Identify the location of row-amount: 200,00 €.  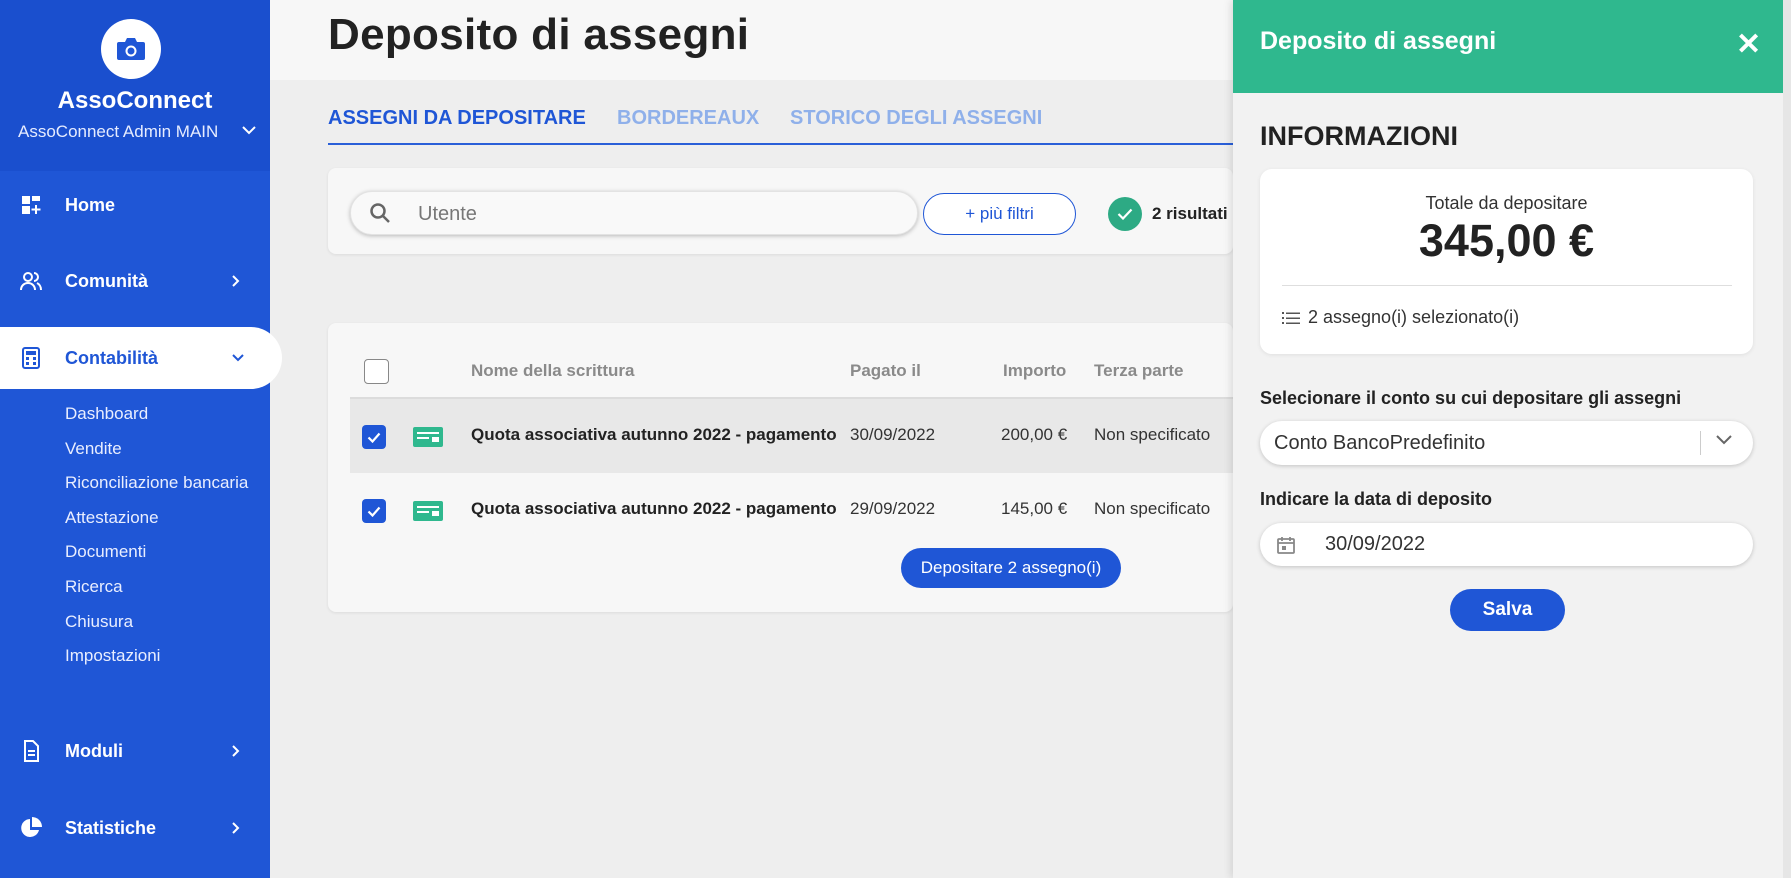
(1034, 434).